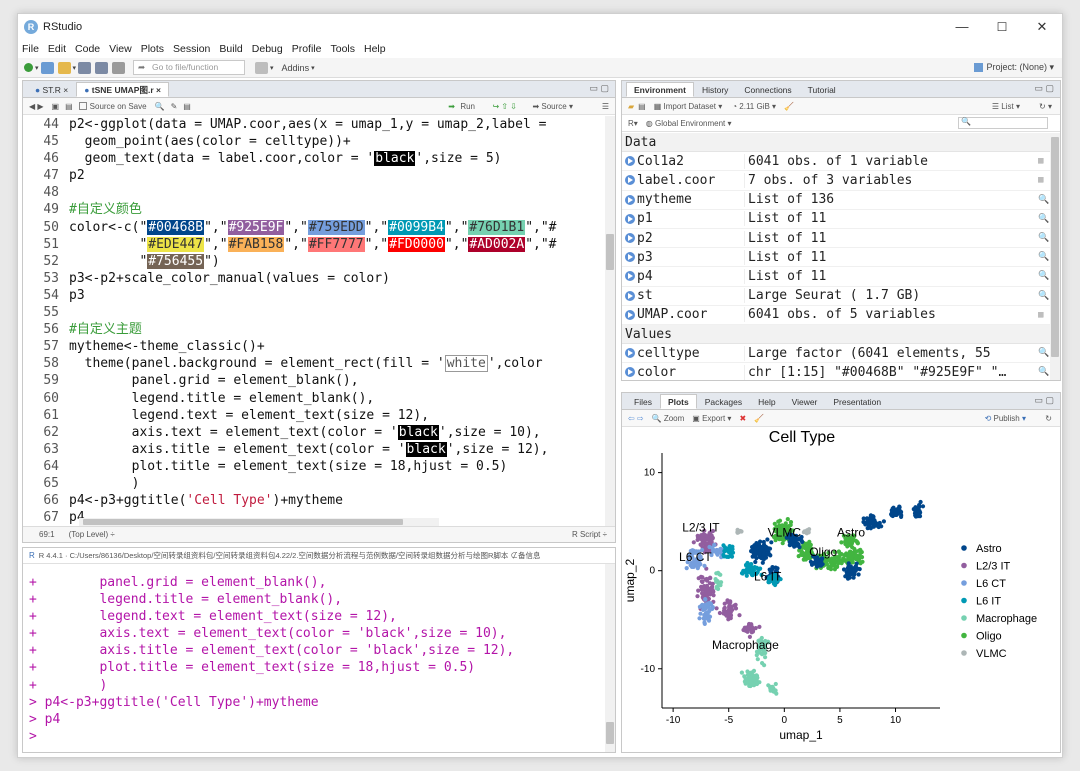 The width and height of the screenshot is (1080, 771). What do you see at coordinates (342, 49) in the screenshot?
I see `menu-tools: Tools` at bounding box center [342, 49].